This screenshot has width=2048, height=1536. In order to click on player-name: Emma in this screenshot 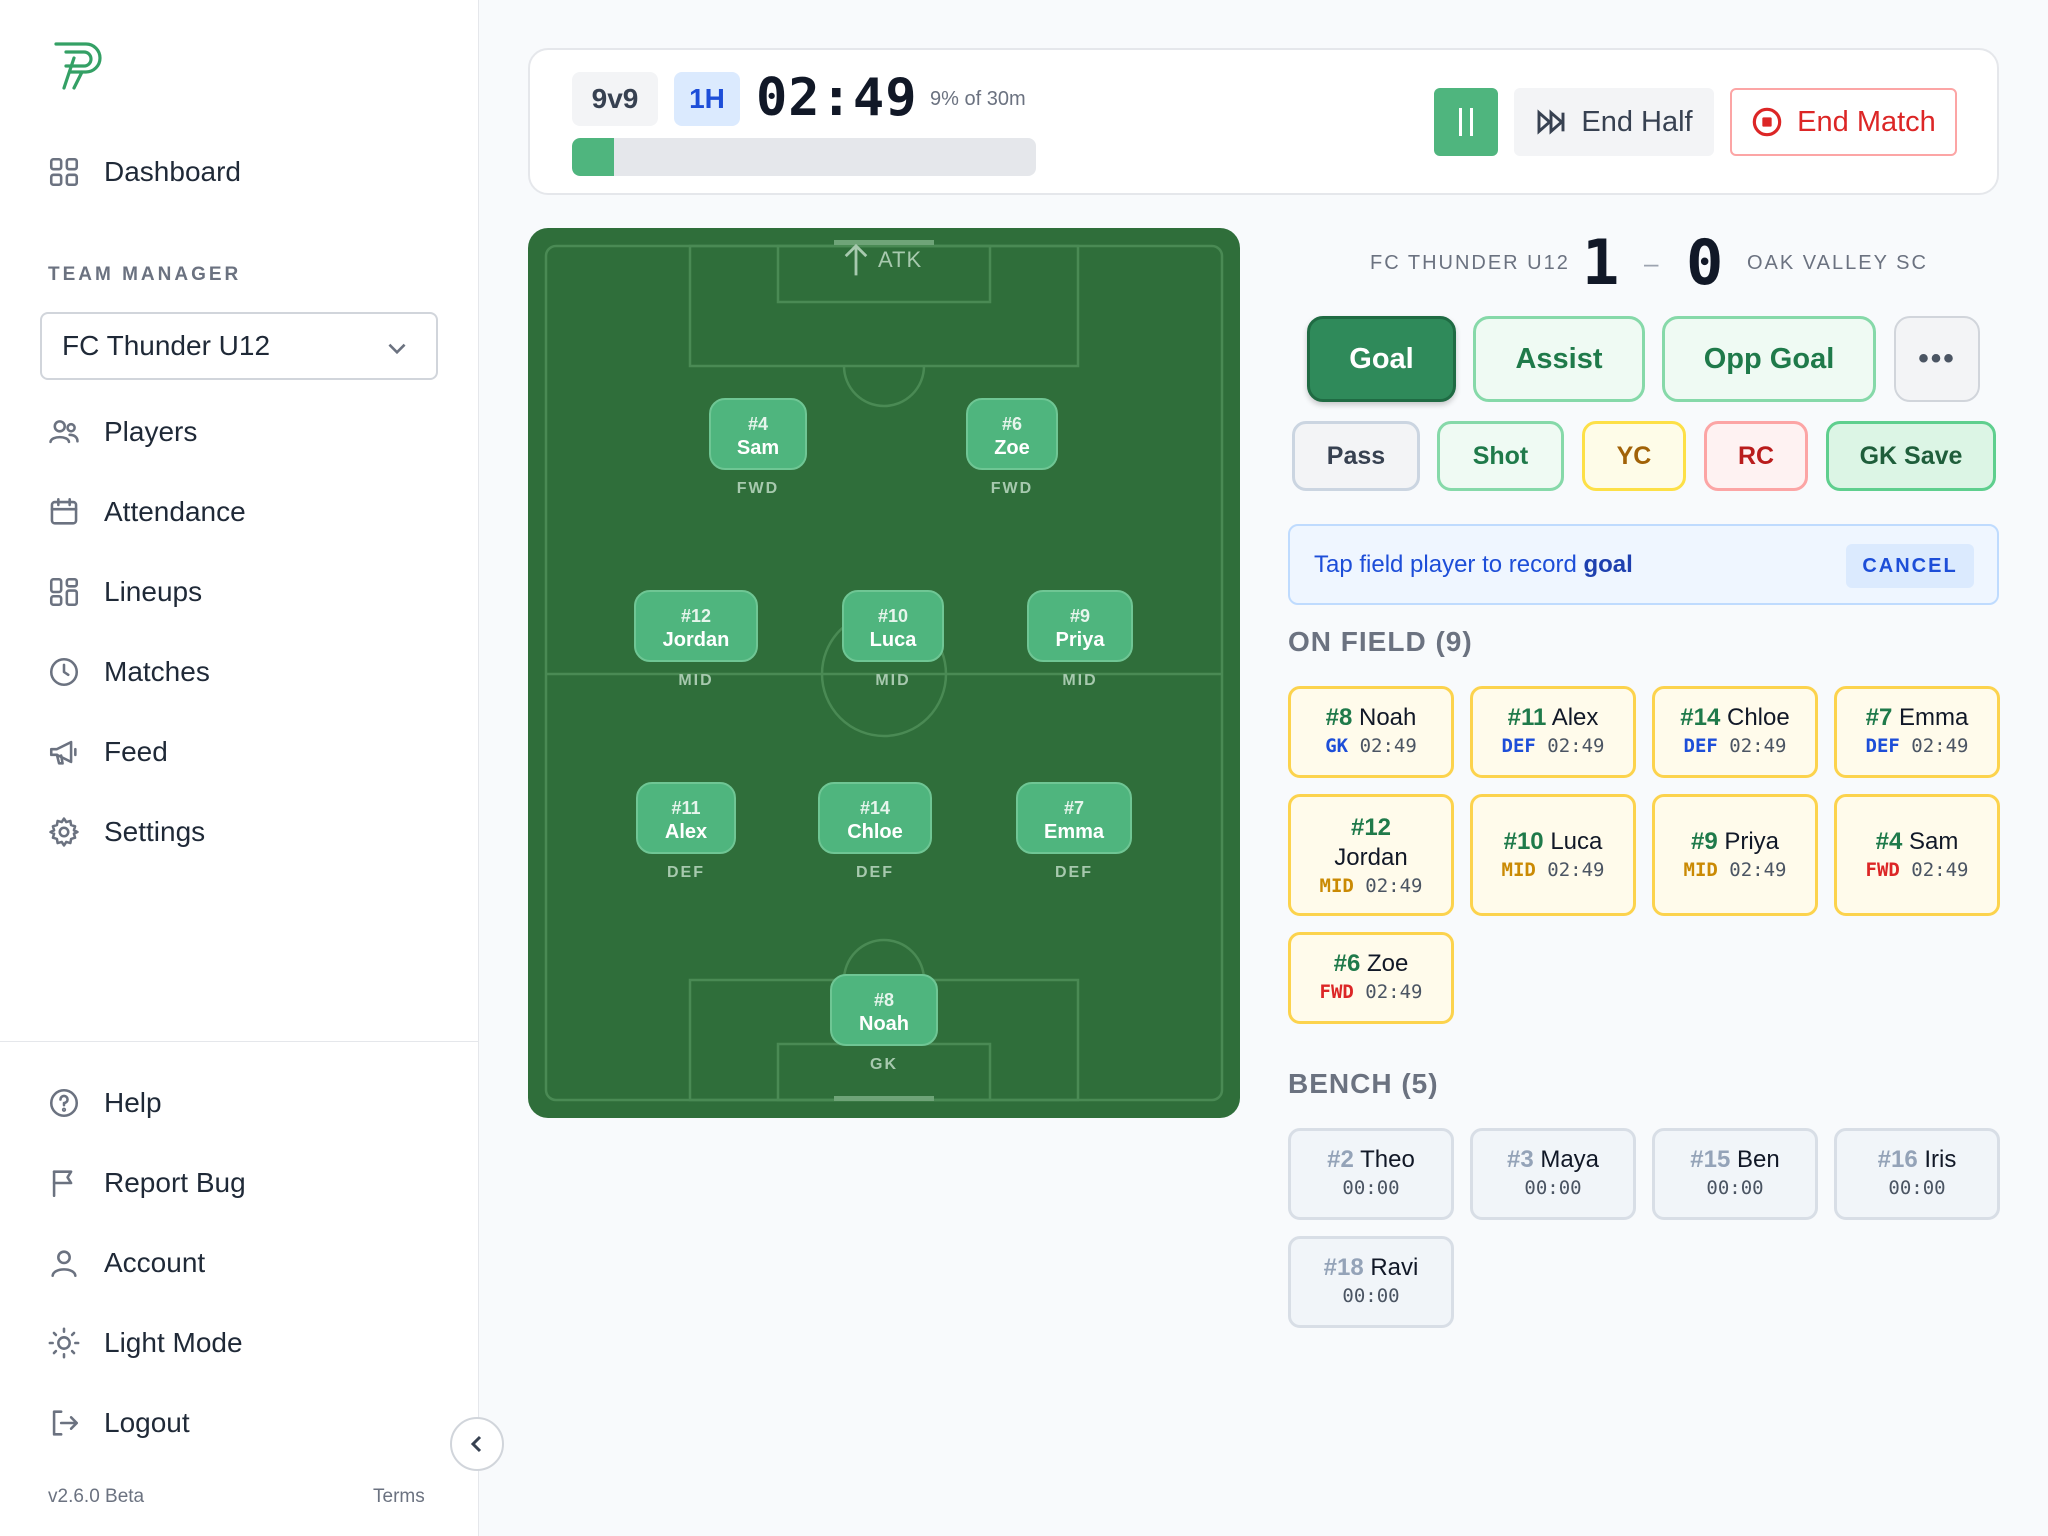, I will do `click(1074, 832)`.